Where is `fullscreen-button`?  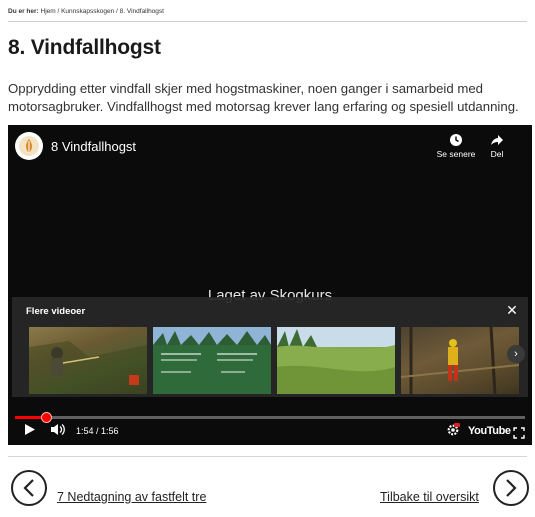 fullscreen-button is located at coordinates (519, 435).